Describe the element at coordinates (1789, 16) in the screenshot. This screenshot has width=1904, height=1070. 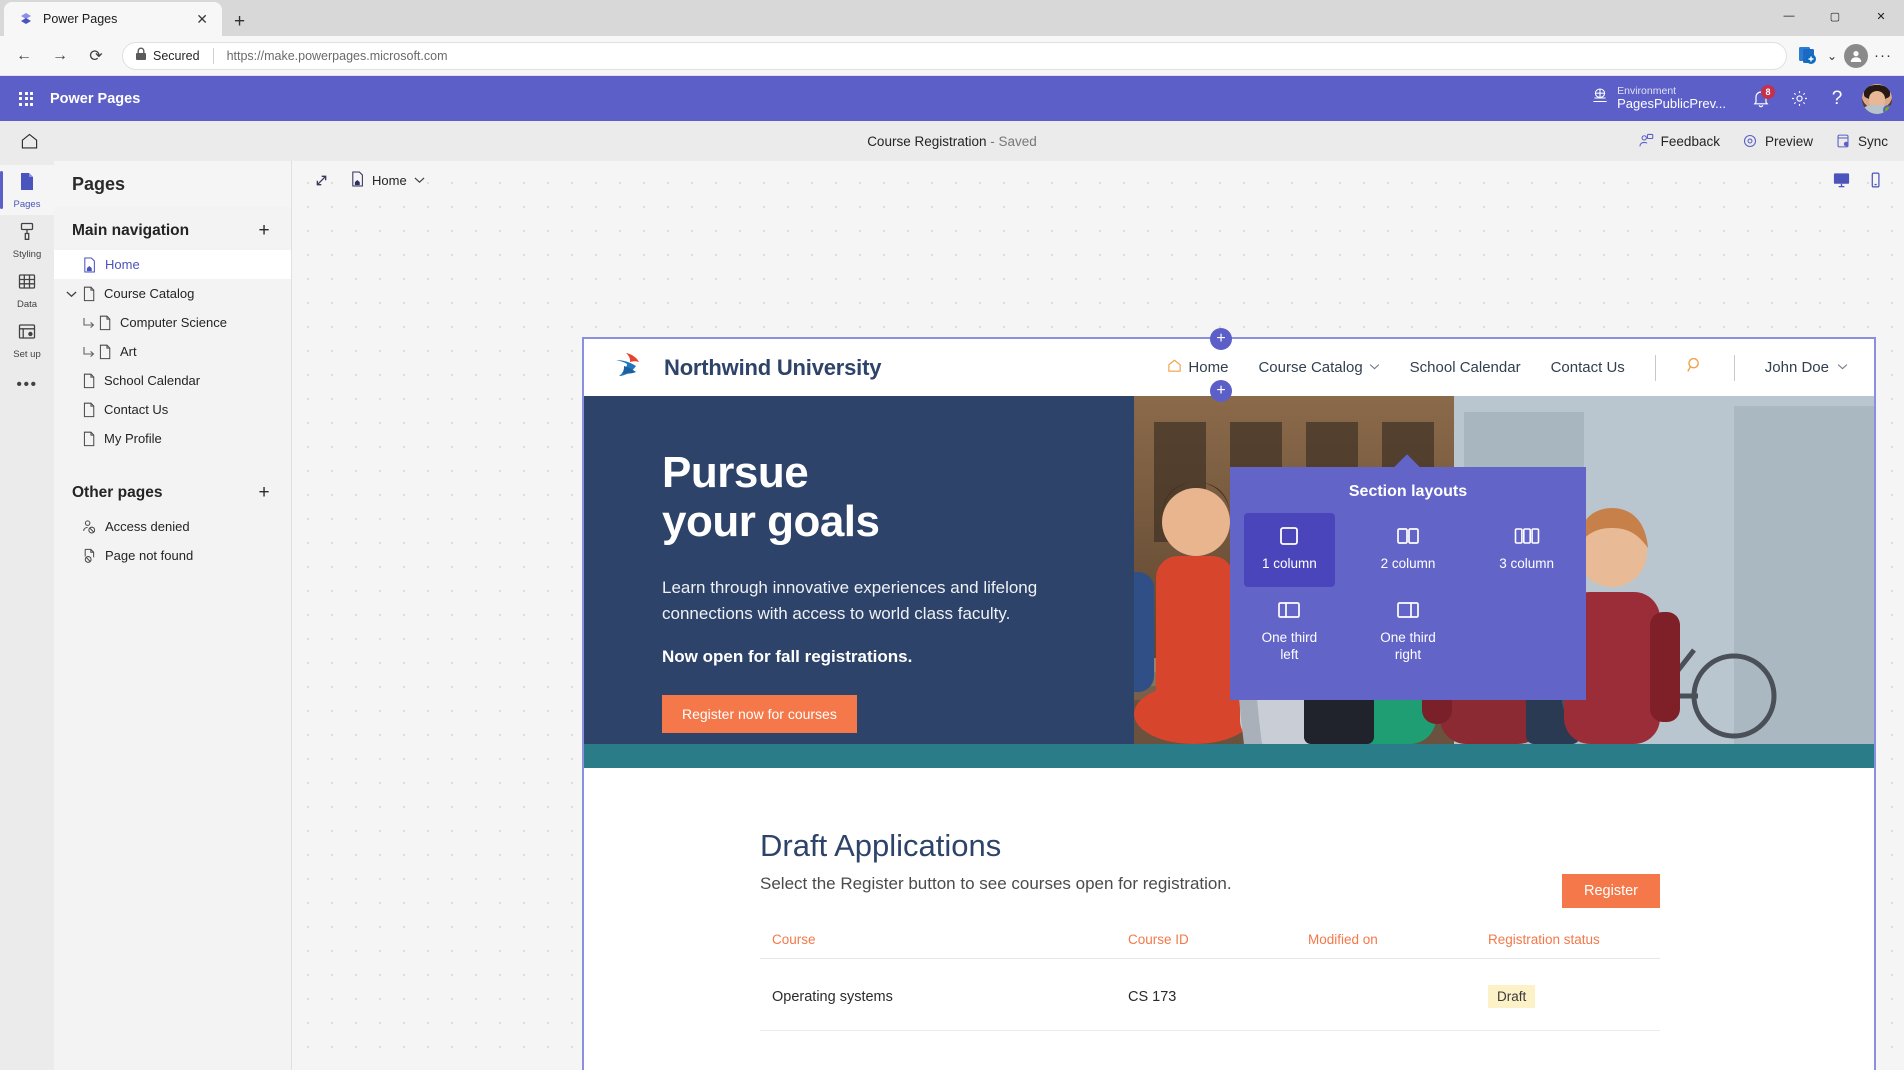
I see `minimize-icon: —` at that location.